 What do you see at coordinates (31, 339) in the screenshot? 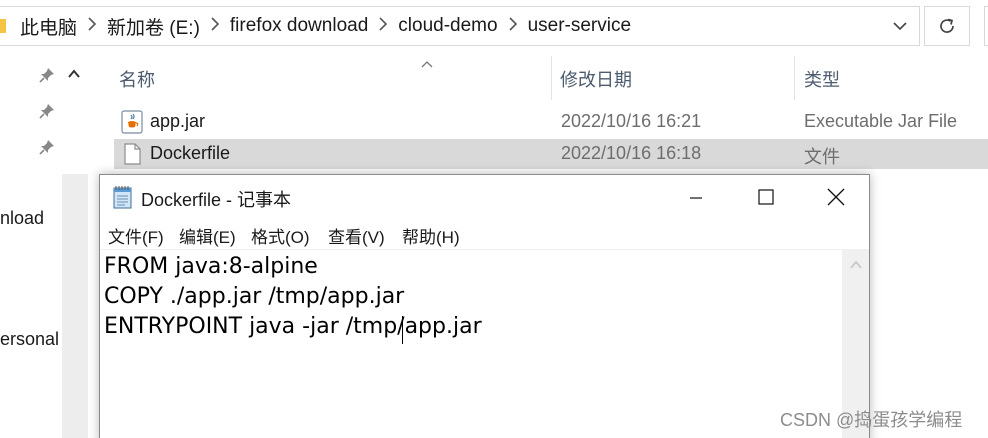
I see `nav-item-personal: ersonal` at bounding box center [31, 339].